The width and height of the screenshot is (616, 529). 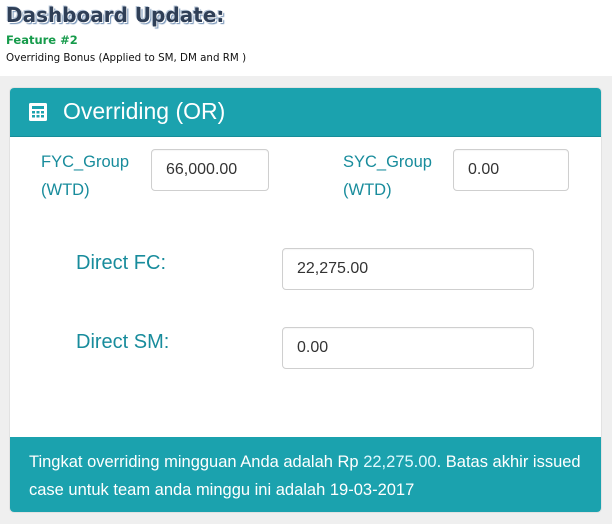 What do you see at coordinates (408, 269) in the screenshot?
I see `direct-fc-field: 22,275.00` at bounding box center [408, 269].